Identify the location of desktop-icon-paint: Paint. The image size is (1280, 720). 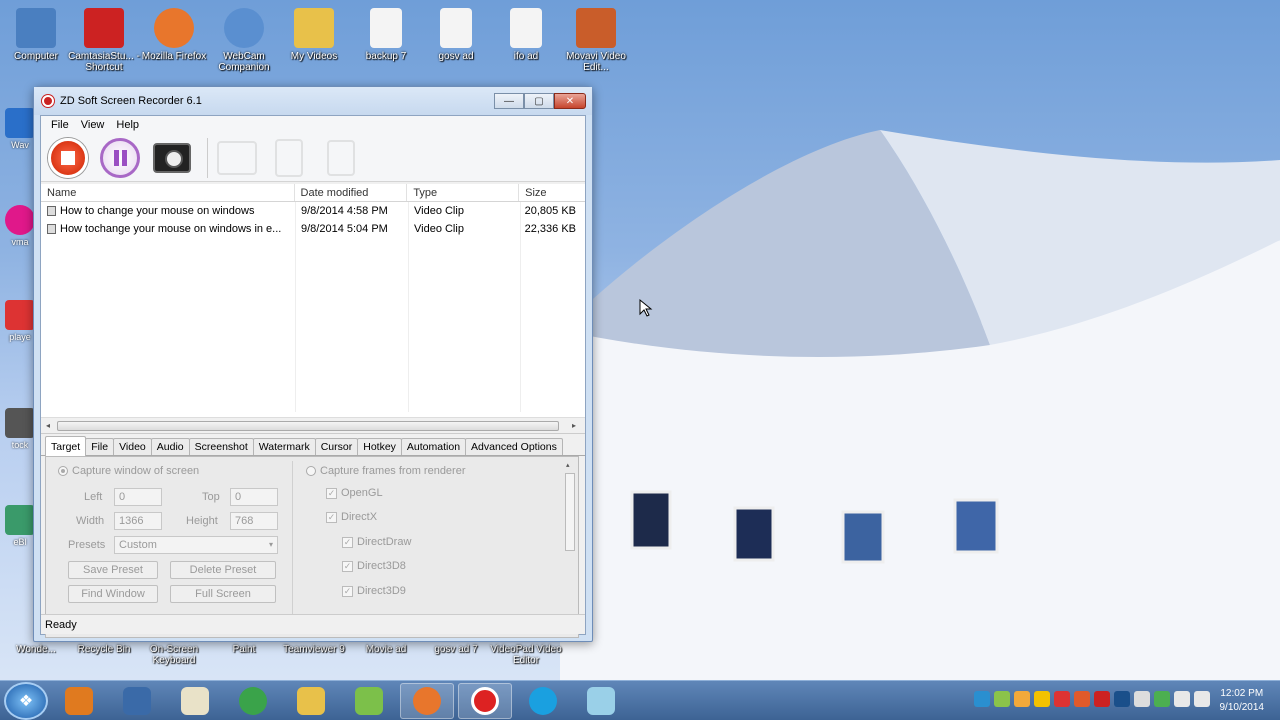
(244, 649).